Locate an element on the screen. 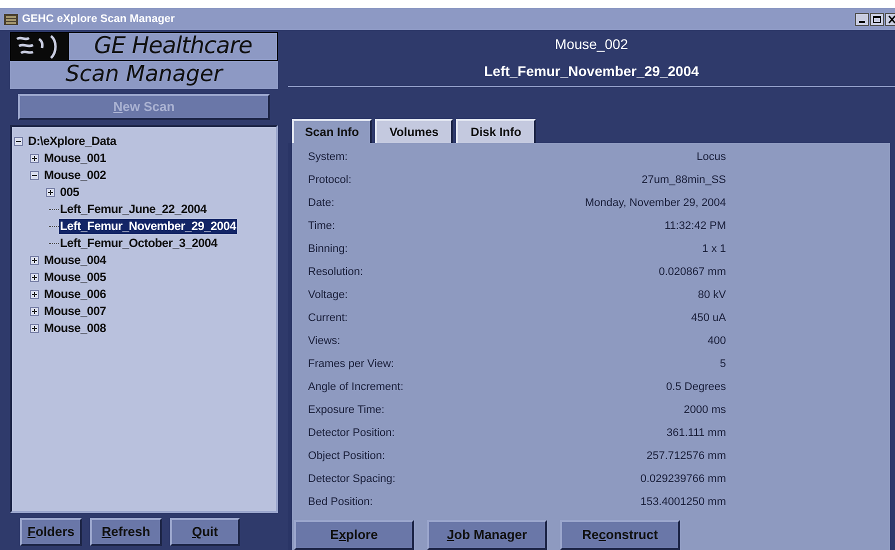 Image resolution: width=895 pixels, height=550 pixels. reconstruct-button: Reconstruct is located at coordinates (620, 535).